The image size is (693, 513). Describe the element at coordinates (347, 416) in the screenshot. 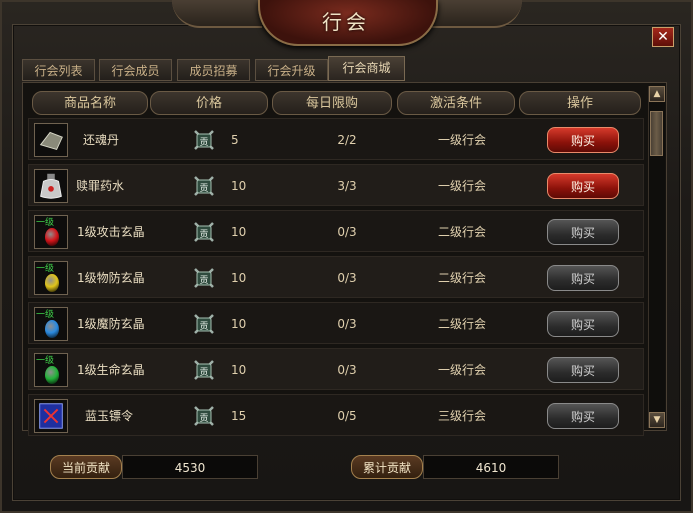

I see `daily-limit: 0/5` at that location.